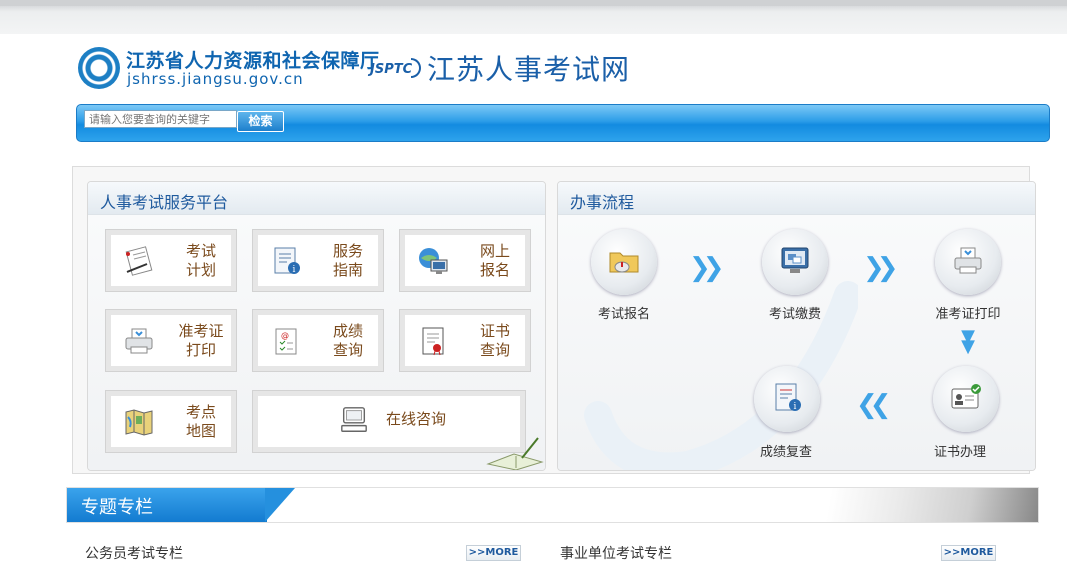  Describe the element at coordinates (794, 314) in the screenshot. I see `step-label: 考试缴费` at that location.